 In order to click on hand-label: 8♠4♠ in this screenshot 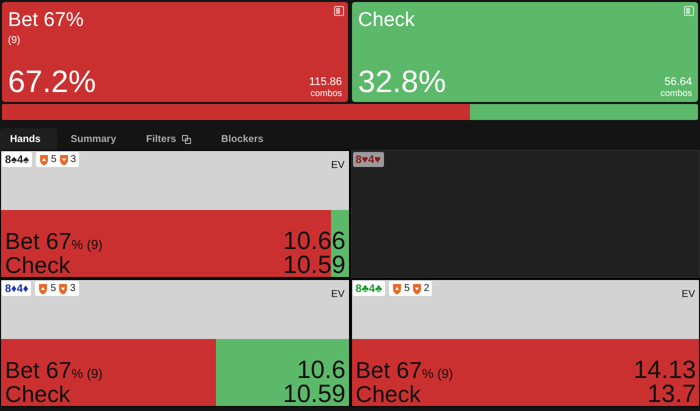, I will do `click(17, 159)`.